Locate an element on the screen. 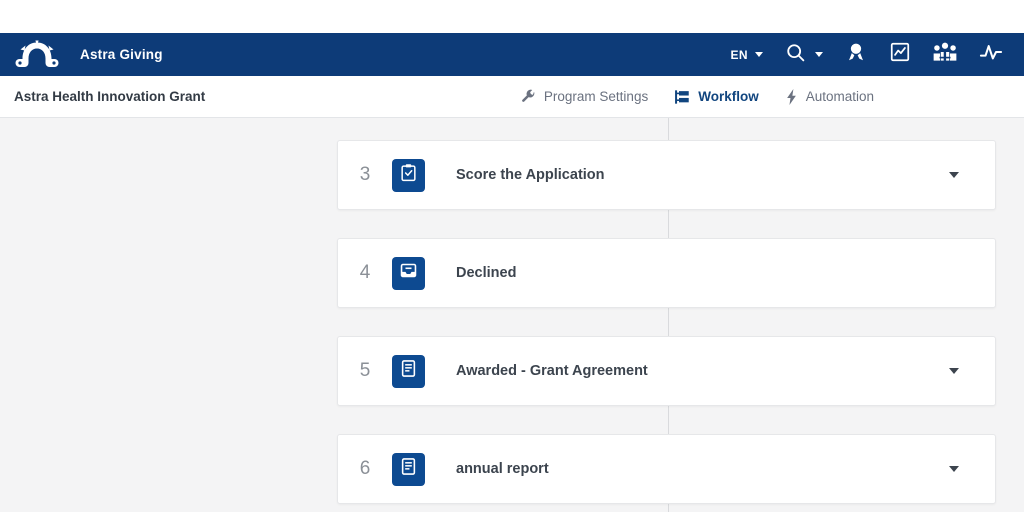 This screenshot has width=1024, height=512. awards-button is located at coordinates (856, 54).